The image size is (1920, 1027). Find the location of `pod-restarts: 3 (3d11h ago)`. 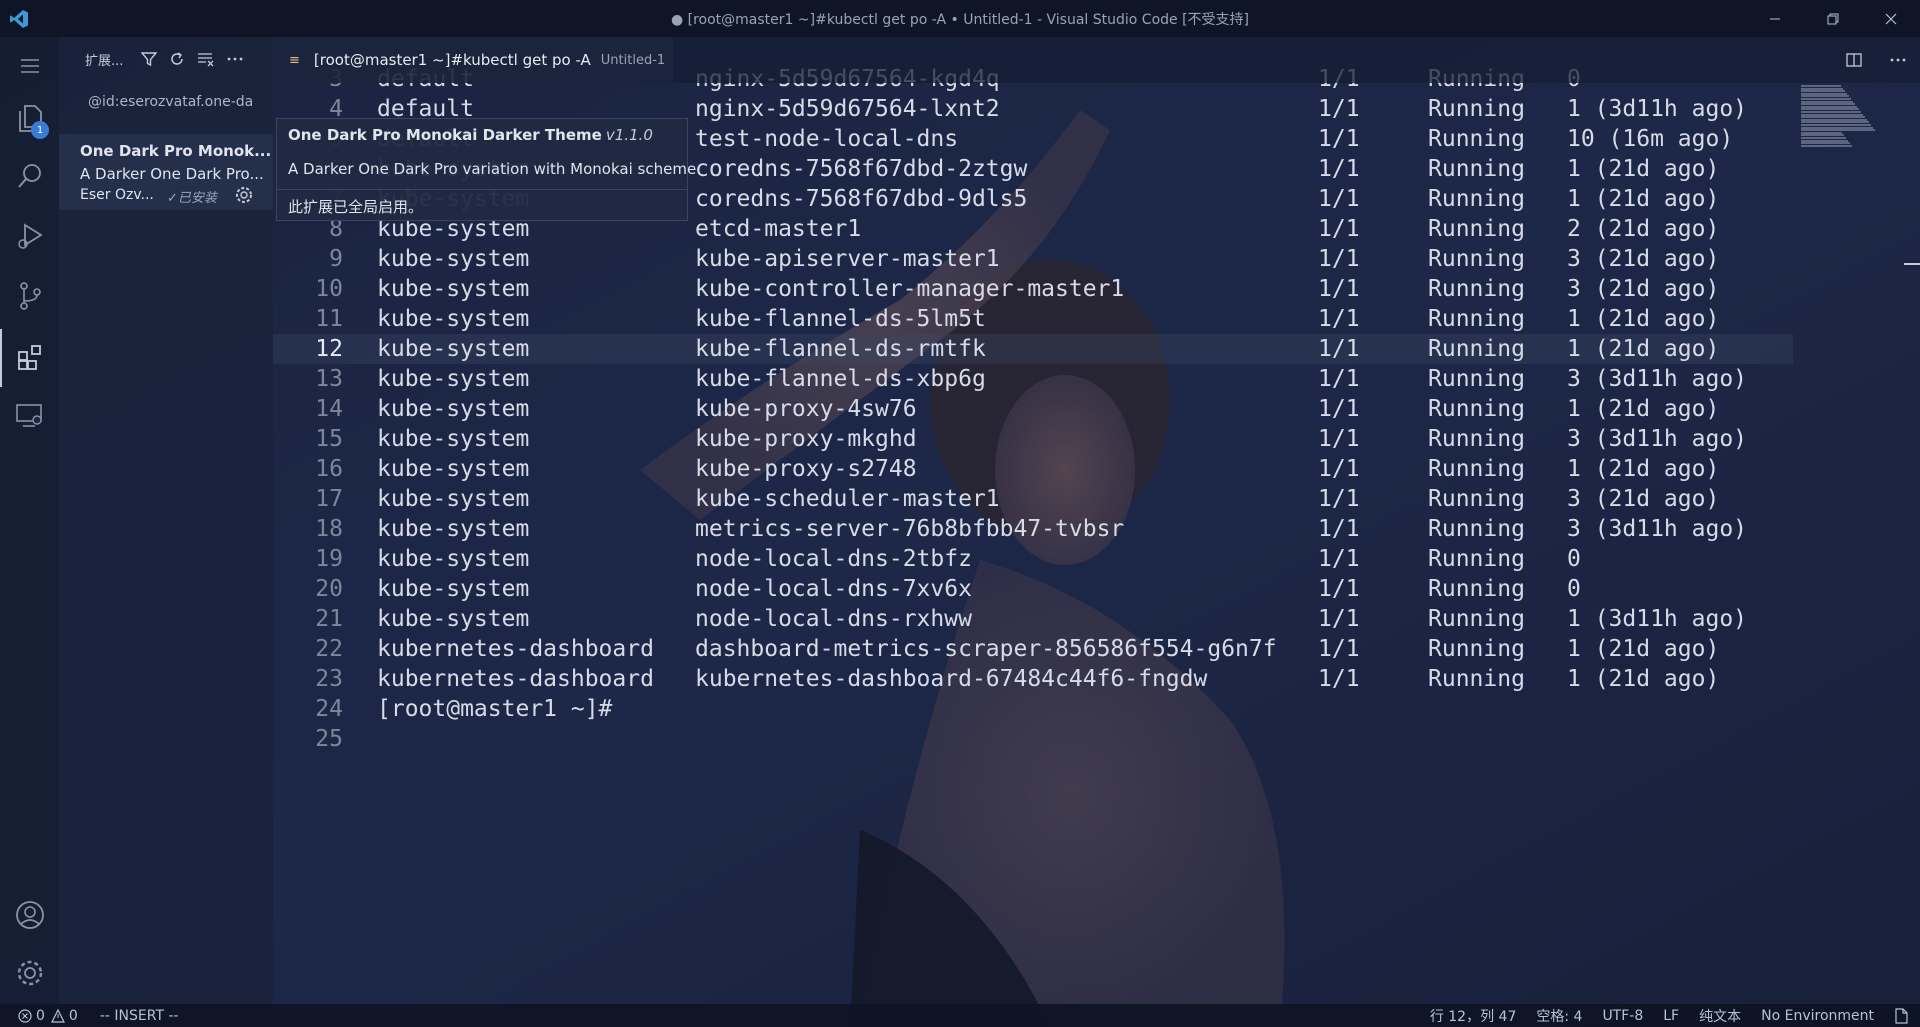

pod-restarts: 3 (3d11h ago) is located at coordinates (1657, 379).